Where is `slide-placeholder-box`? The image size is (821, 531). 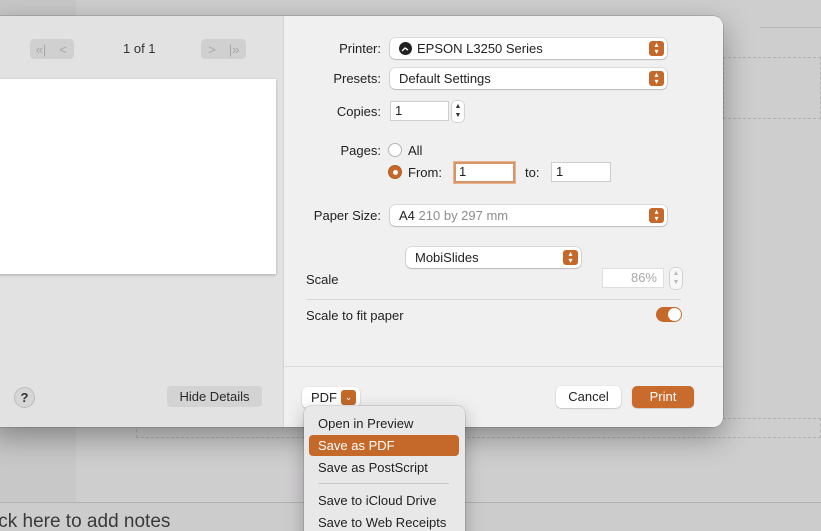
slide-placeholder-box is located at coordinates (772, 88).